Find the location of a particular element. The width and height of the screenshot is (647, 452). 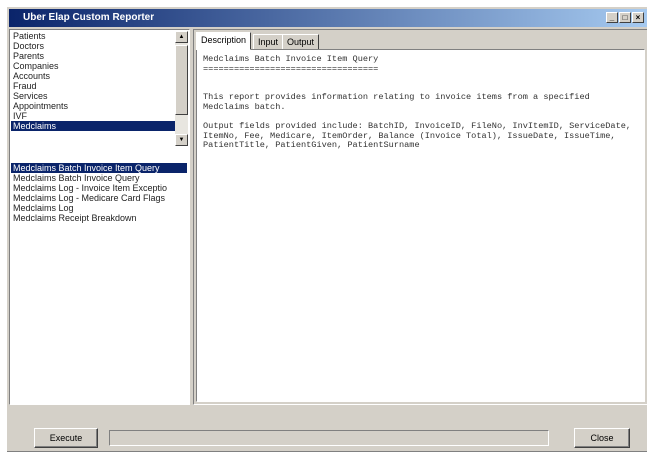

close-window-button: × is located at coordinates (638, 17).